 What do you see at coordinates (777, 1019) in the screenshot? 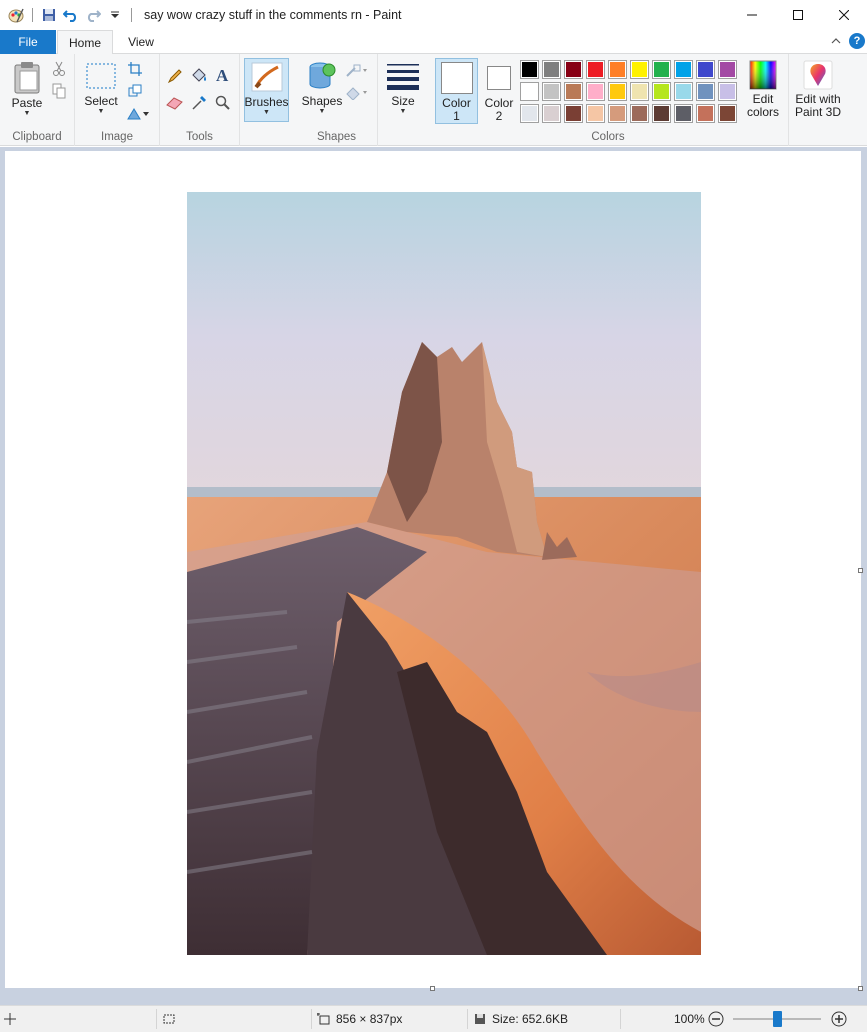
I see `zoom-slider-thumb` at bounding box center [777, 1019].